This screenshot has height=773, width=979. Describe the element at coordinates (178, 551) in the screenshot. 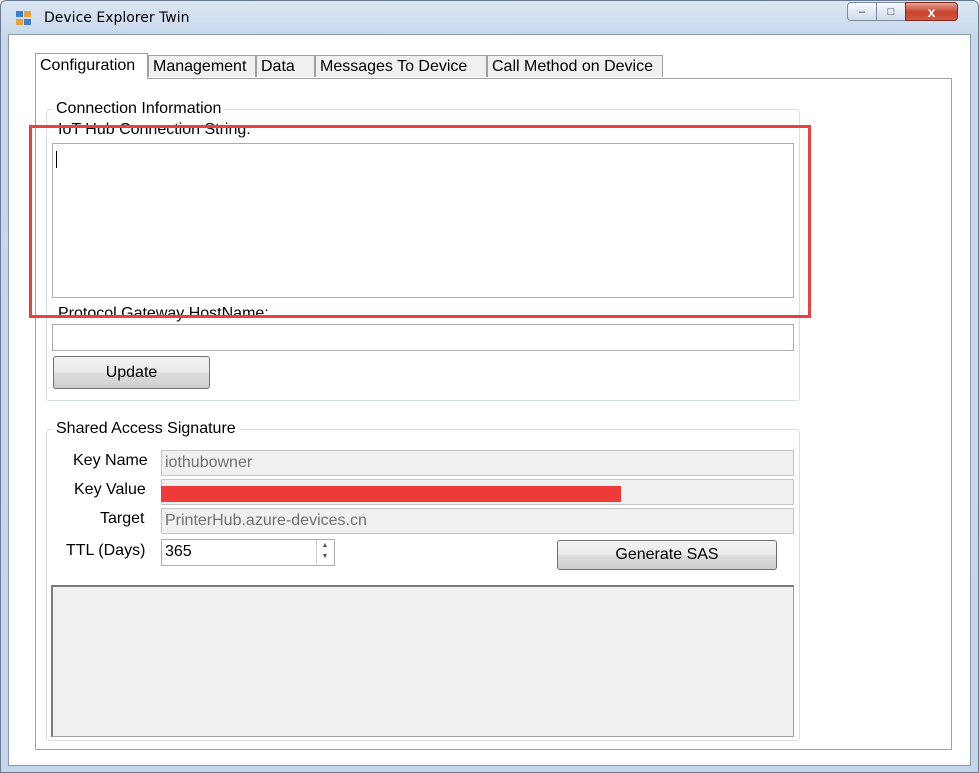

I see `ttl-value: 365` at that location.